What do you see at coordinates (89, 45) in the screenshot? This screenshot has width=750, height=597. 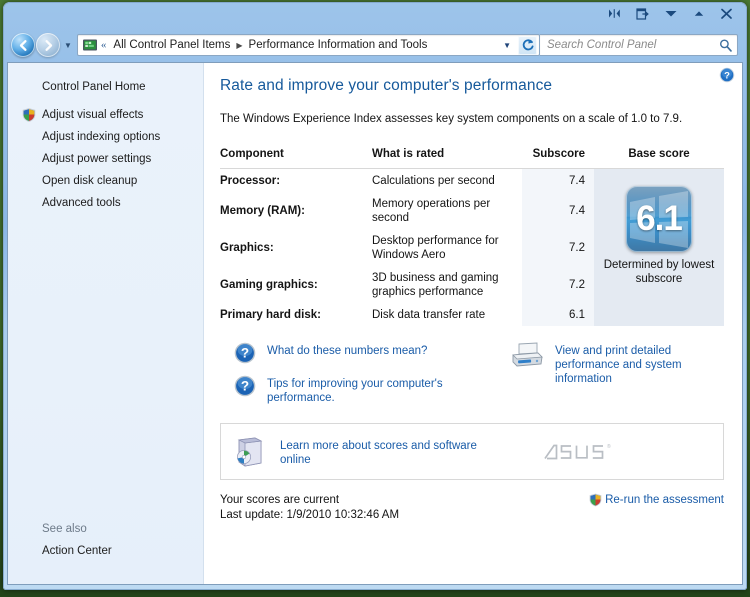 I see `control-panel-icon` at bounding box center [89, 45].